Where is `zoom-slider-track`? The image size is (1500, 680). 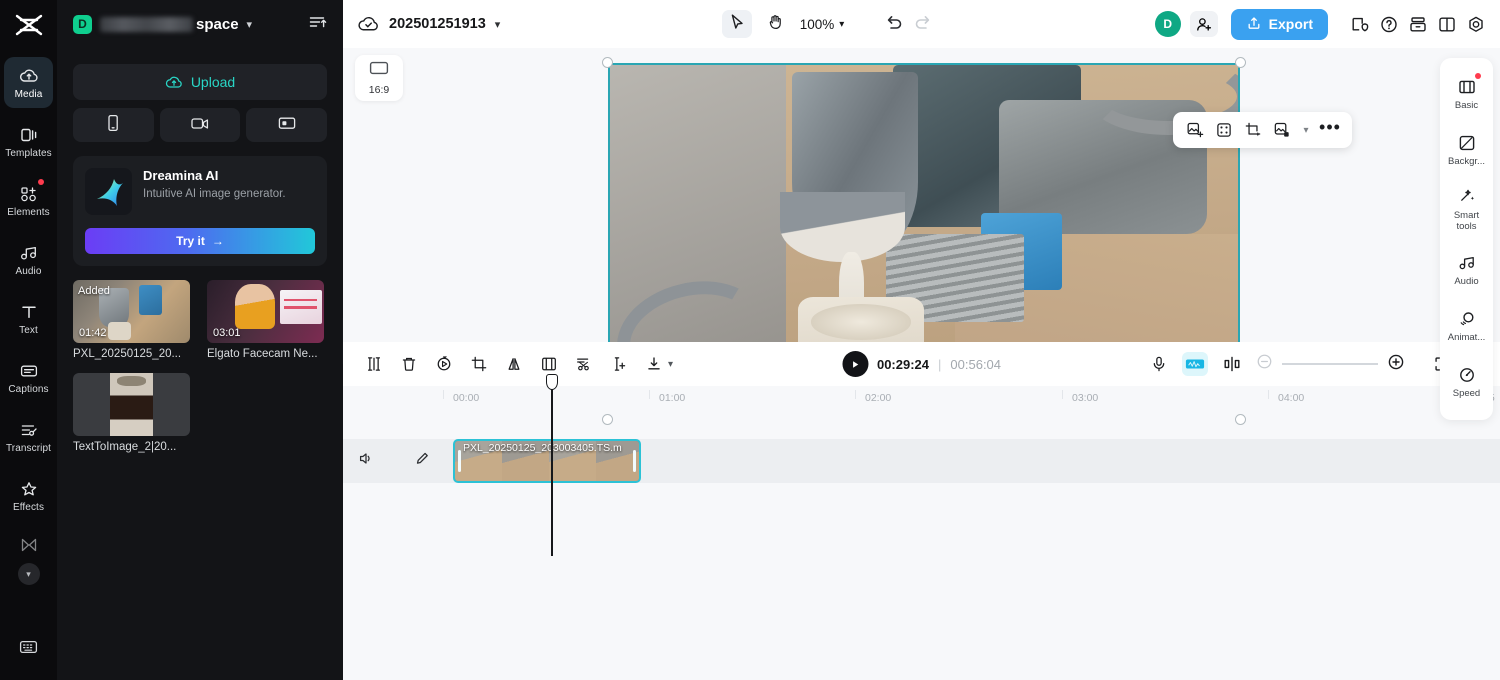
zoom-slider-track is located at coordinates (1330, 364).